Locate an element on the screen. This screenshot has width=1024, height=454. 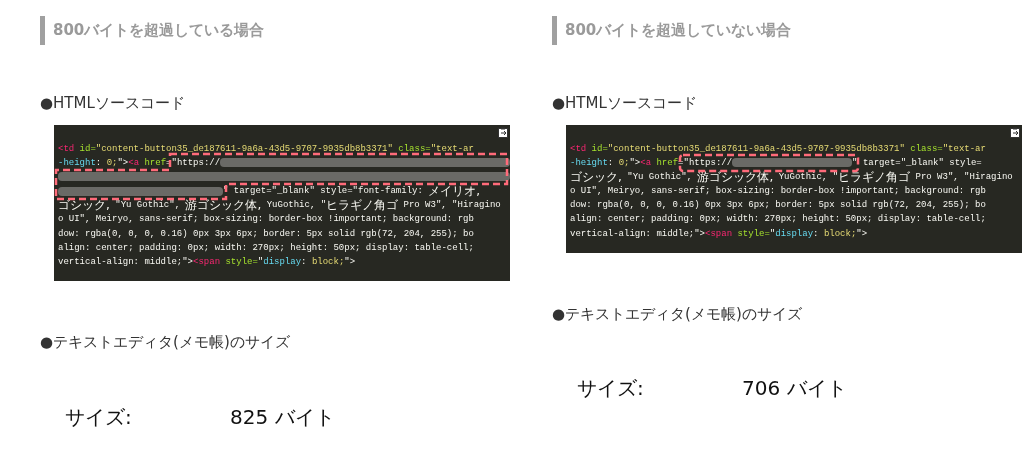
size-value: 706 バイト is located at coordinates (794, 389).